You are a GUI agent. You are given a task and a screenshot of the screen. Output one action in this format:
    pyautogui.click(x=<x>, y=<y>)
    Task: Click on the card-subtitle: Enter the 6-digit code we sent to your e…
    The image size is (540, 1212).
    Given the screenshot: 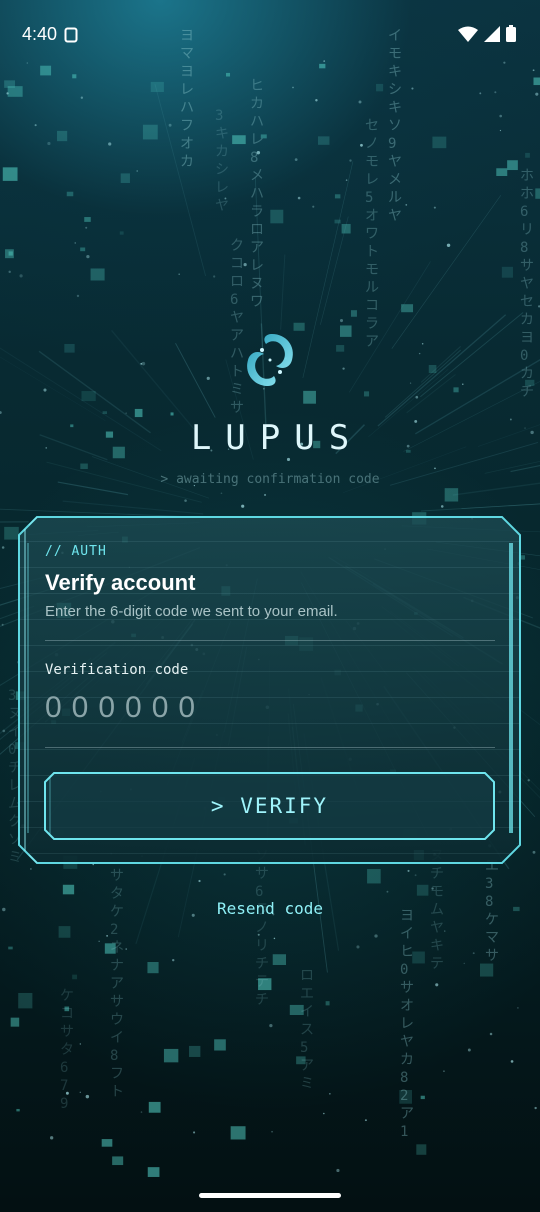 What is the action you would take?
    pyautogui.click(x=191, y=611)
    